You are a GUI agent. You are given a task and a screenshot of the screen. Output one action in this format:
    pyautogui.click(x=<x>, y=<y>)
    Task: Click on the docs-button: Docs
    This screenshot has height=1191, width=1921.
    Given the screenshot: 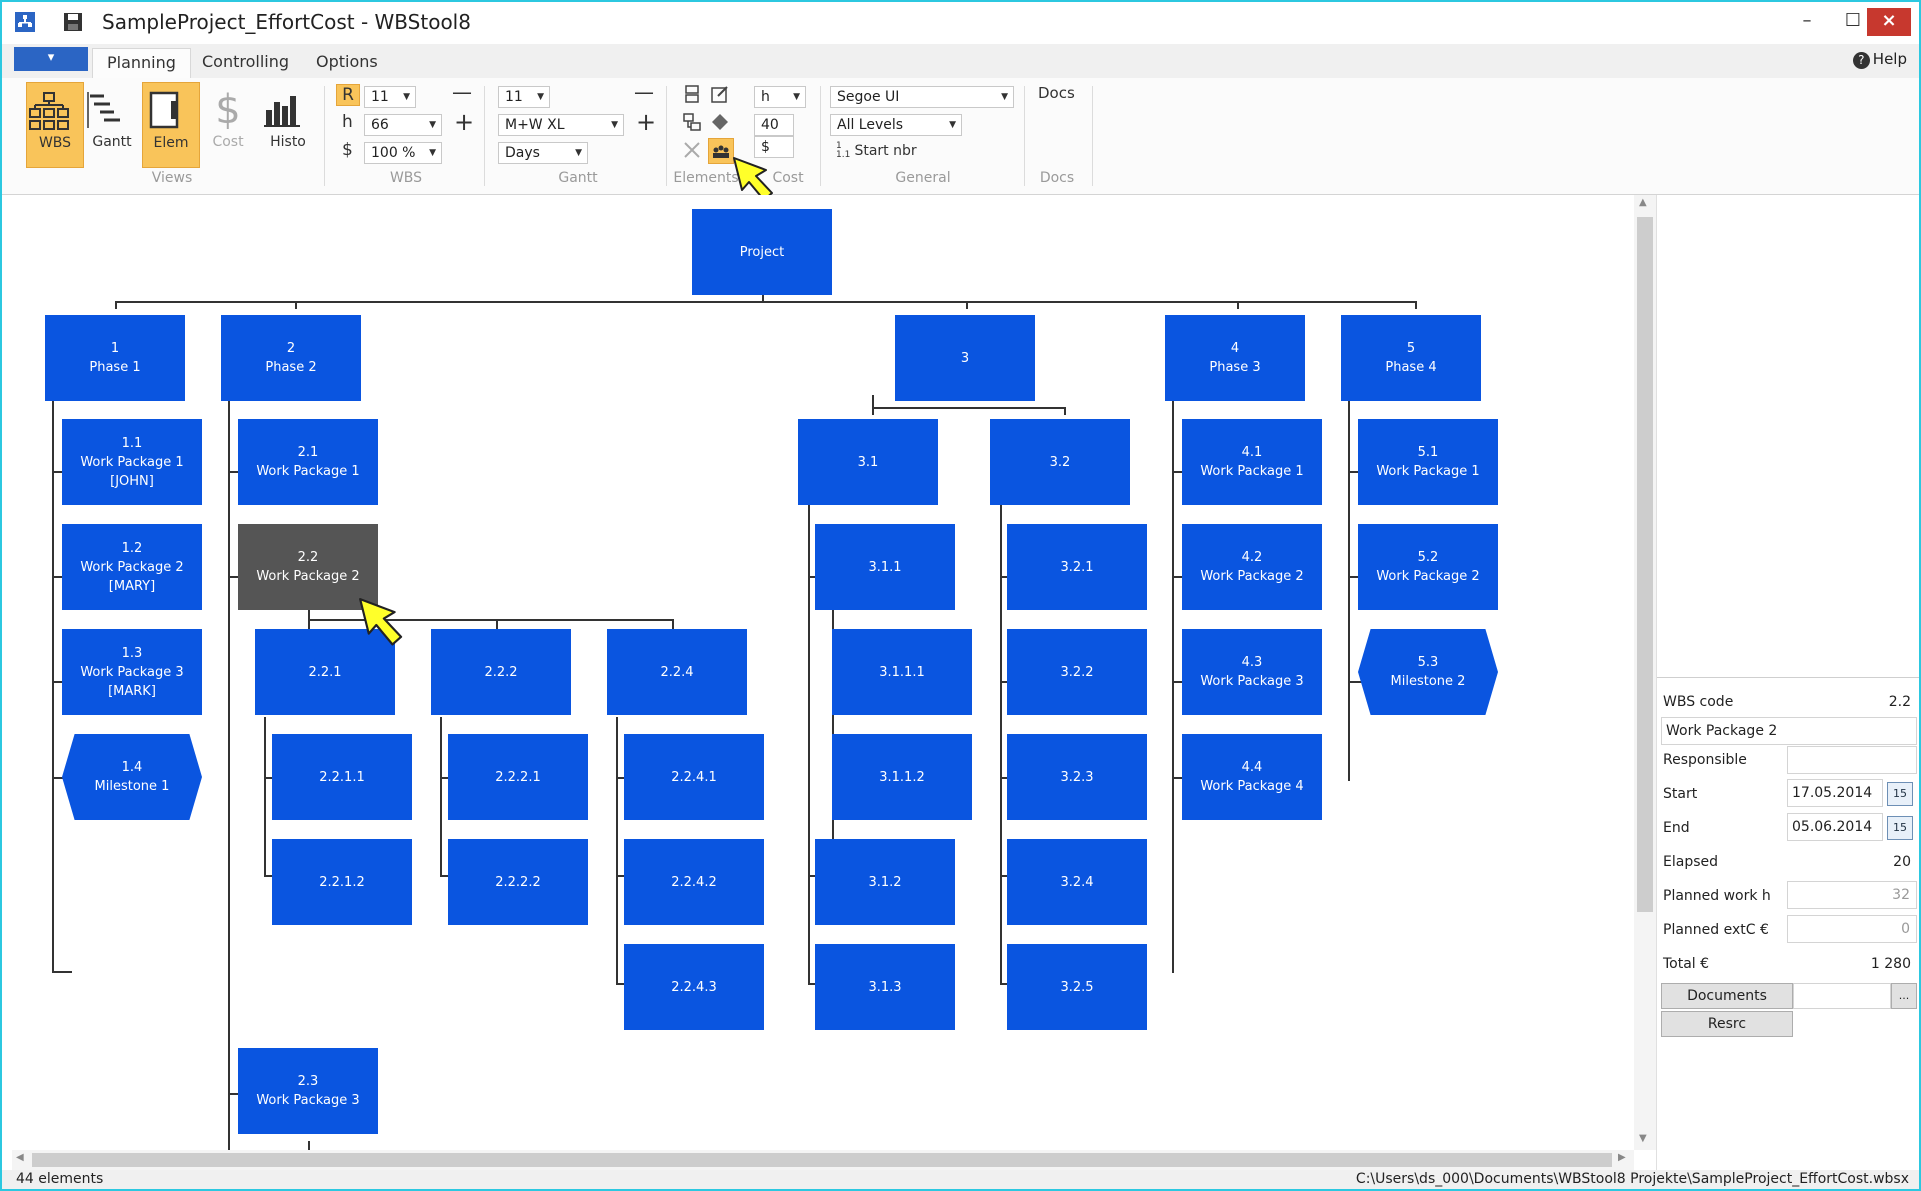 What is the action you would take?
    pyautogui.click(x=1056, y=93)
    